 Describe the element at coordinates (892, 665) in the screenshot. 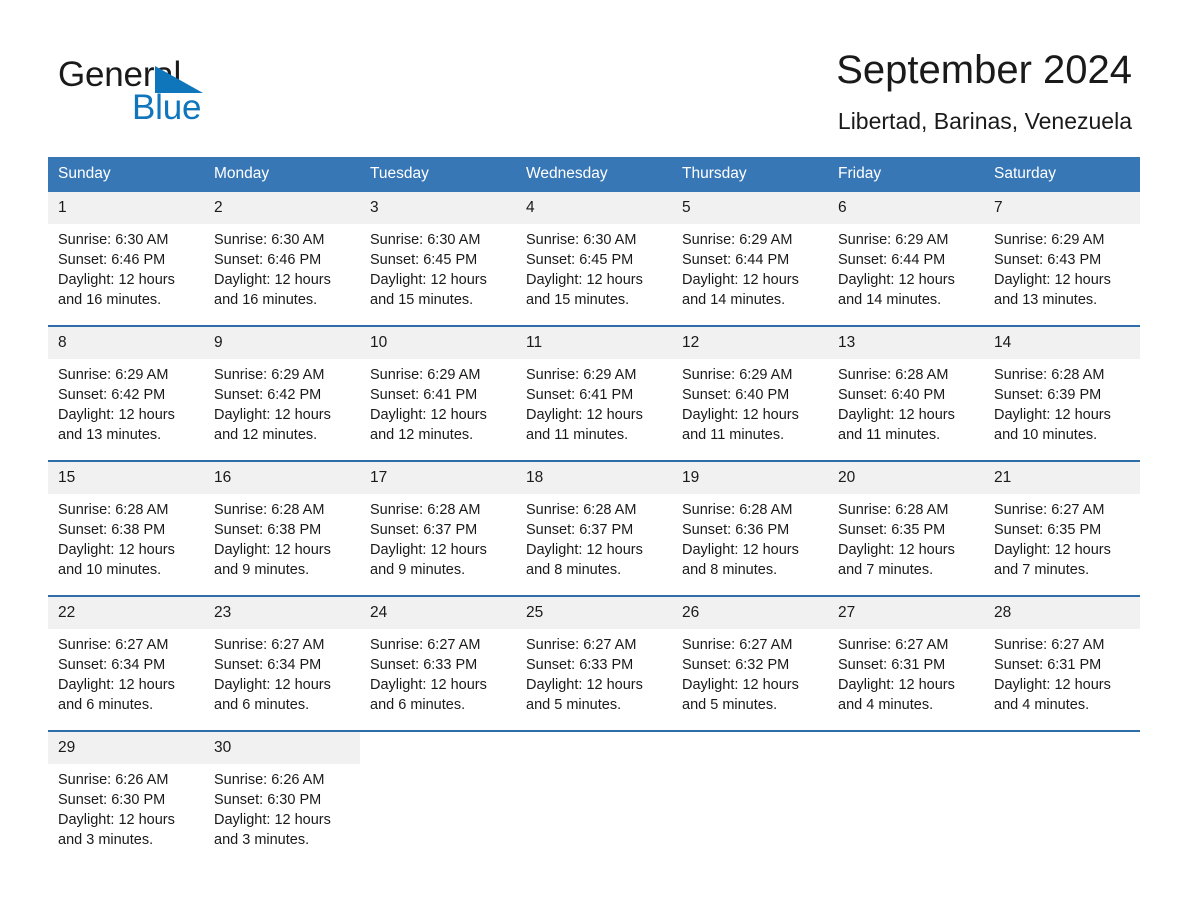

I see `sunset-text: Sunset: 6:31 PM` at that location.